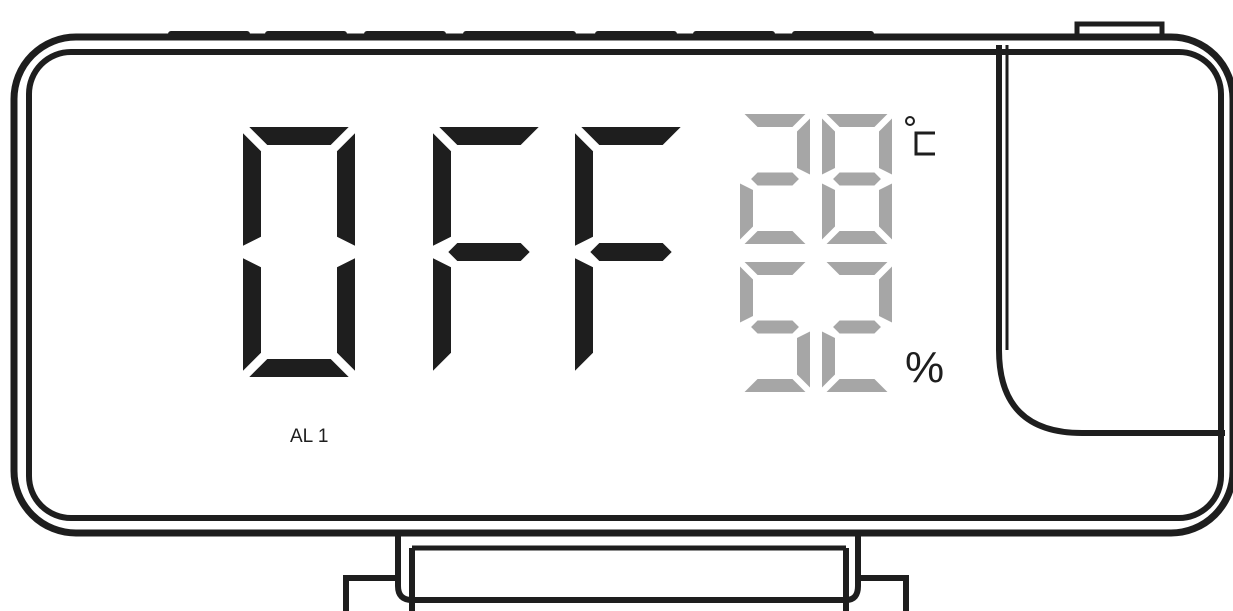 The width and height of the screenshot is (1233, 611). Describe the element at coordinates (626, 572) in the screenshot. I see `stand` at that location.